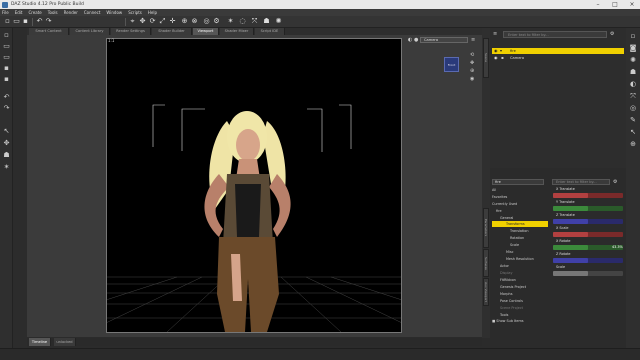 The image size is (640, 360). Describe the element at coordinates (472, 55) in the screenshot. I see `orbit-icon: ⟲` at that location.